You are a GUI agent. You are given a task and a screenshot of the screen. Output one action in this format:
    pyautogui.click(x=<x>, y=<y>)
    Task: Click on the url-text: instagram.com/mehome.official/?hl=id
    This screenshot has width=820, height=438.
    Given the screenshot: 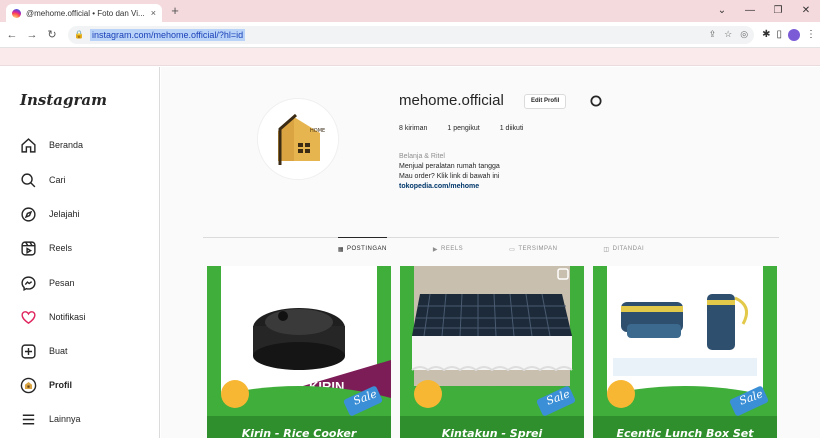 What is the action you would take?
    pyautogui.click(x=167, y=34)
    